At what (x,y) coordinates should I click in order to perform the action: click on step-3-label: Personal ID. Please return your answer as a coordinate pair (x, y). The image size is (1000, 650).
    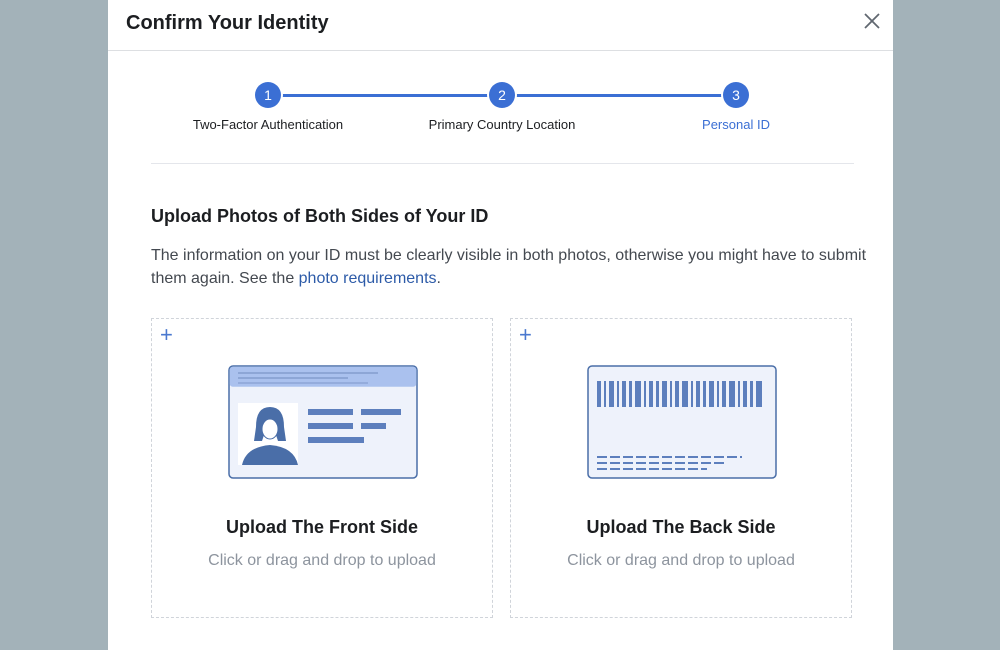
    Looking at the image, I should click on (736, 124).